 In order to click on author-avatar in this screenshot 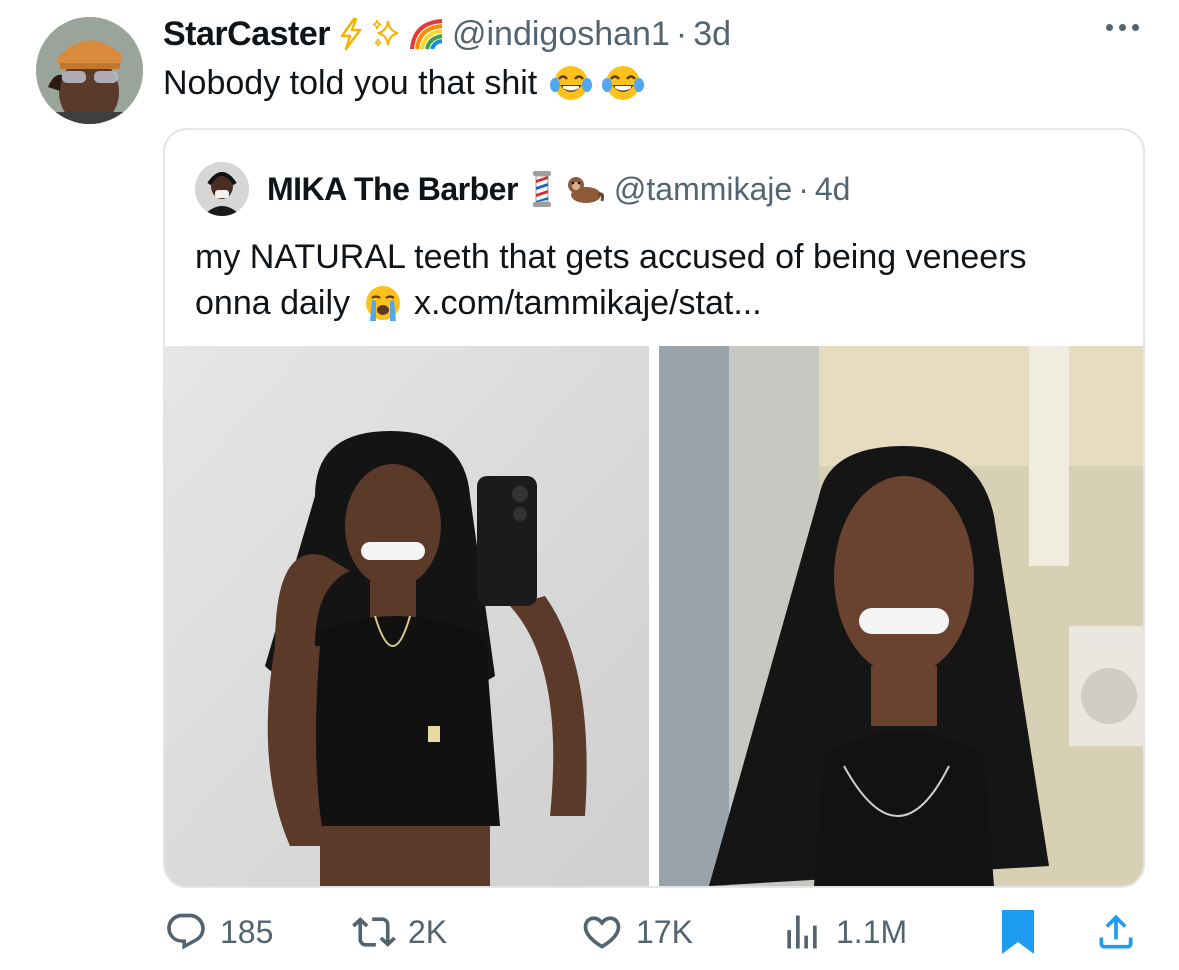, I will do `click(89, 70)`.